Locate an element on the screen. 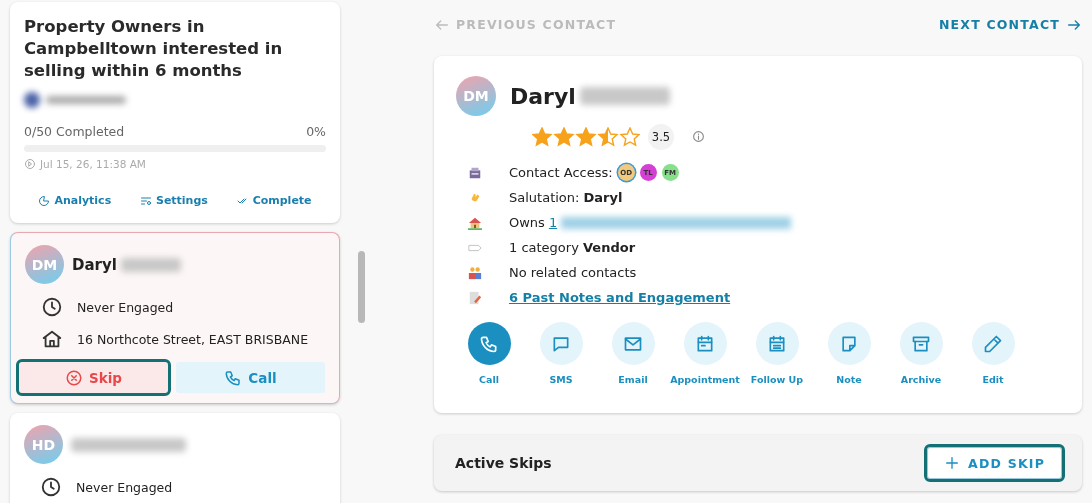 This screenshot has width=1092, height=503. blurred-name is located at coordinates (150, 264).